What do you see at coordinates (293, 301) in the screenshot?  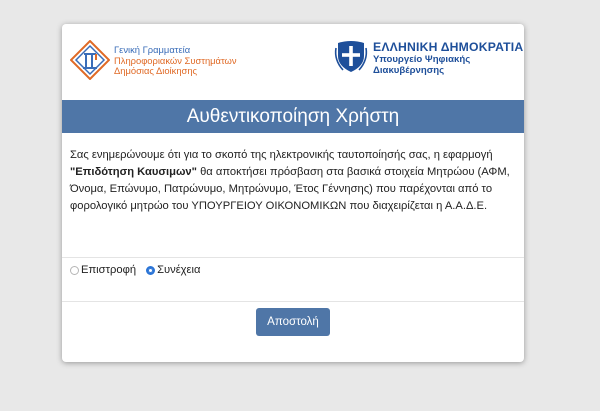 I see `divider-bottom` at bounding box center [293, 301].